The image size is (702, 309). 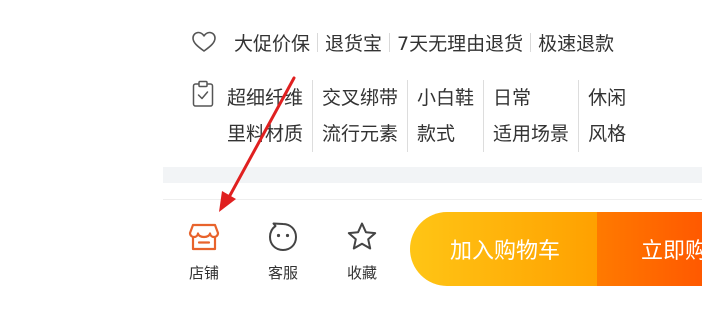 I want to click on guarantee-item: 大促价保, so click(x=272, y=43).